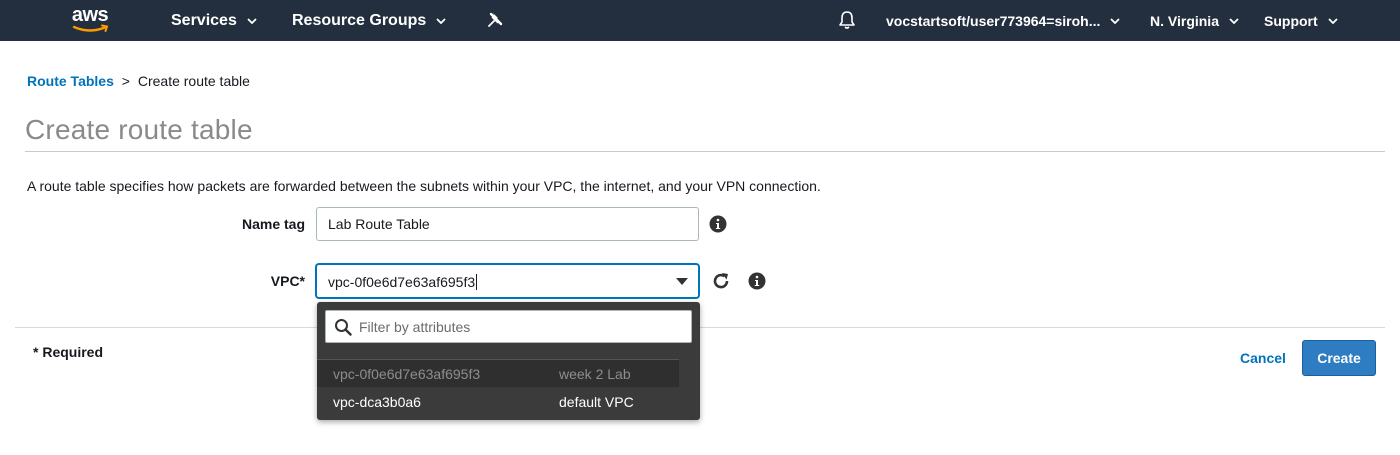 The height and width of the screenshot is (455, 1400). I want to click on aws-logo: aws, so click(90, 20).